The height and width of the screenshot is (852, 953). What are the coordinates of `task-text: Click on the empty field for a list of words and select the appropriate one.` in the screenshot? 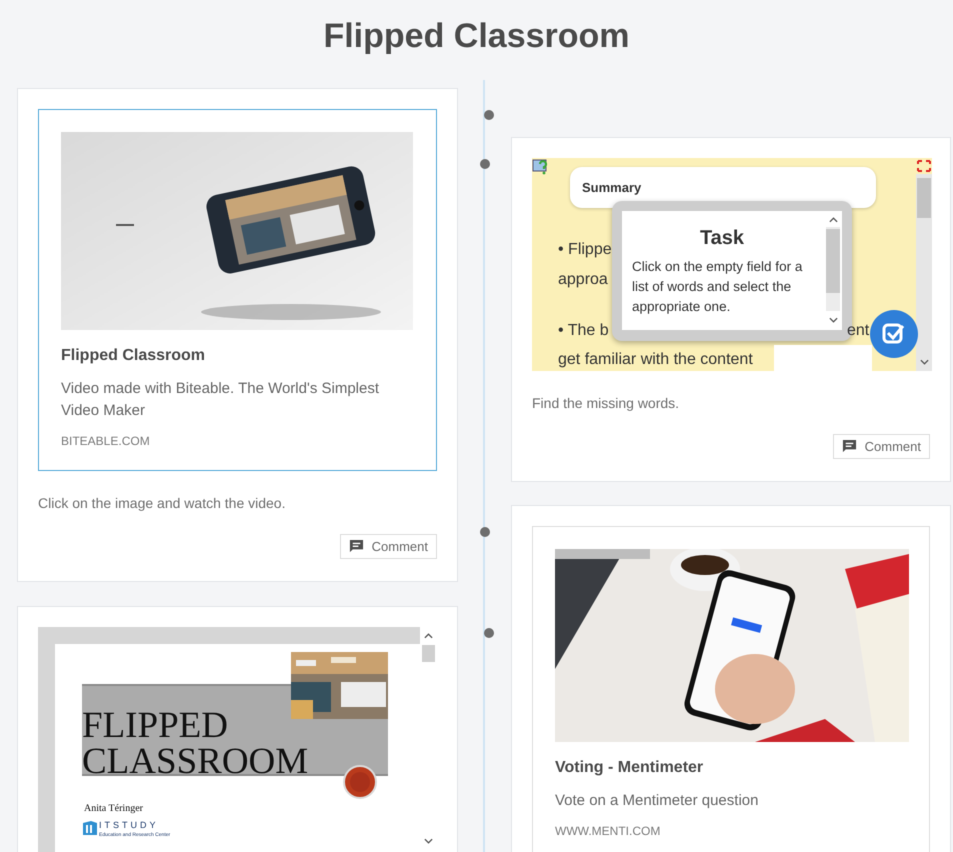 It's located at (718, 287).